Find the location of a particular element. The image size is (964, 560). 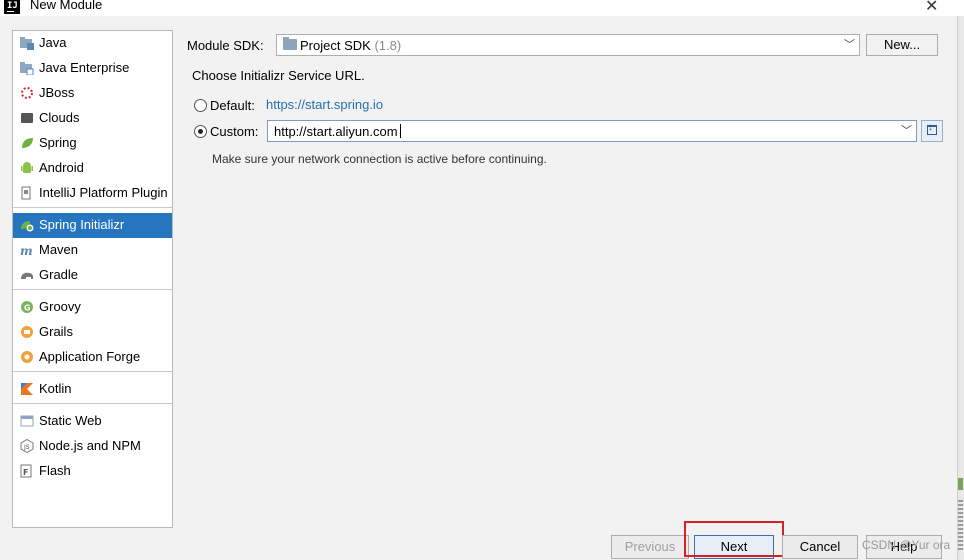

sdk-version-hint: (1.8) is located at coordinates (388, 45).